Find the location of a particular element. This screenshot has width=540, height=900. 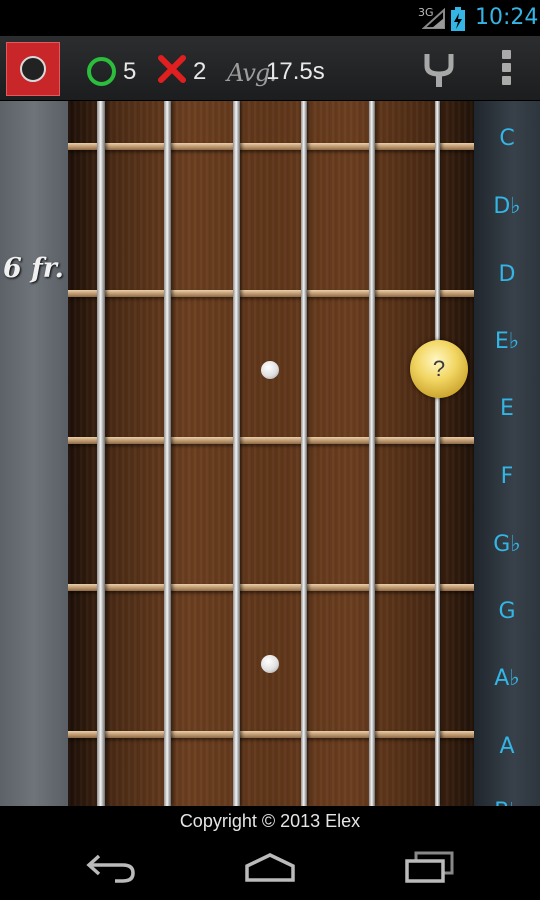

battery-charging-icon is located at coordinates (458, 19).